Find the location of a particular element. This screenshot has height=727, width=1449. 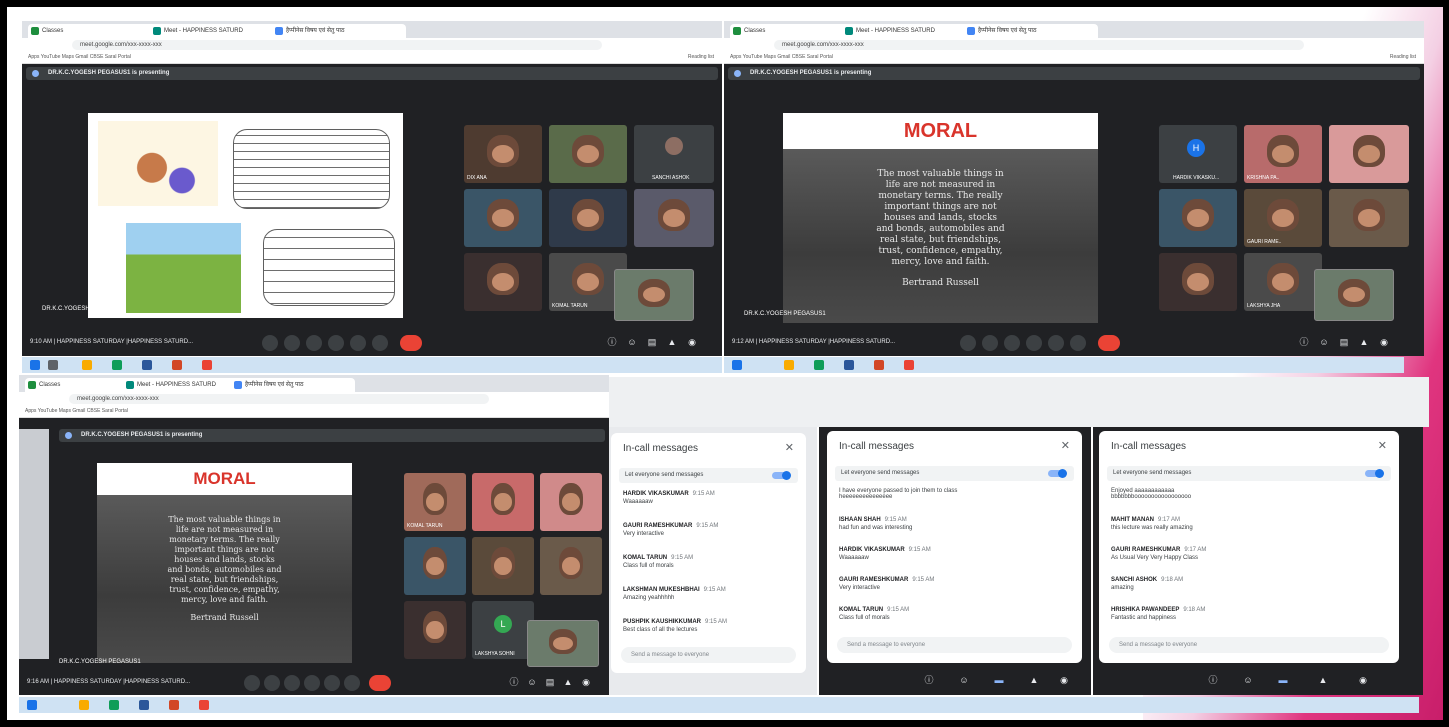

participant-tile: SANCHI ASHOK is located at coordinates (674, 154).